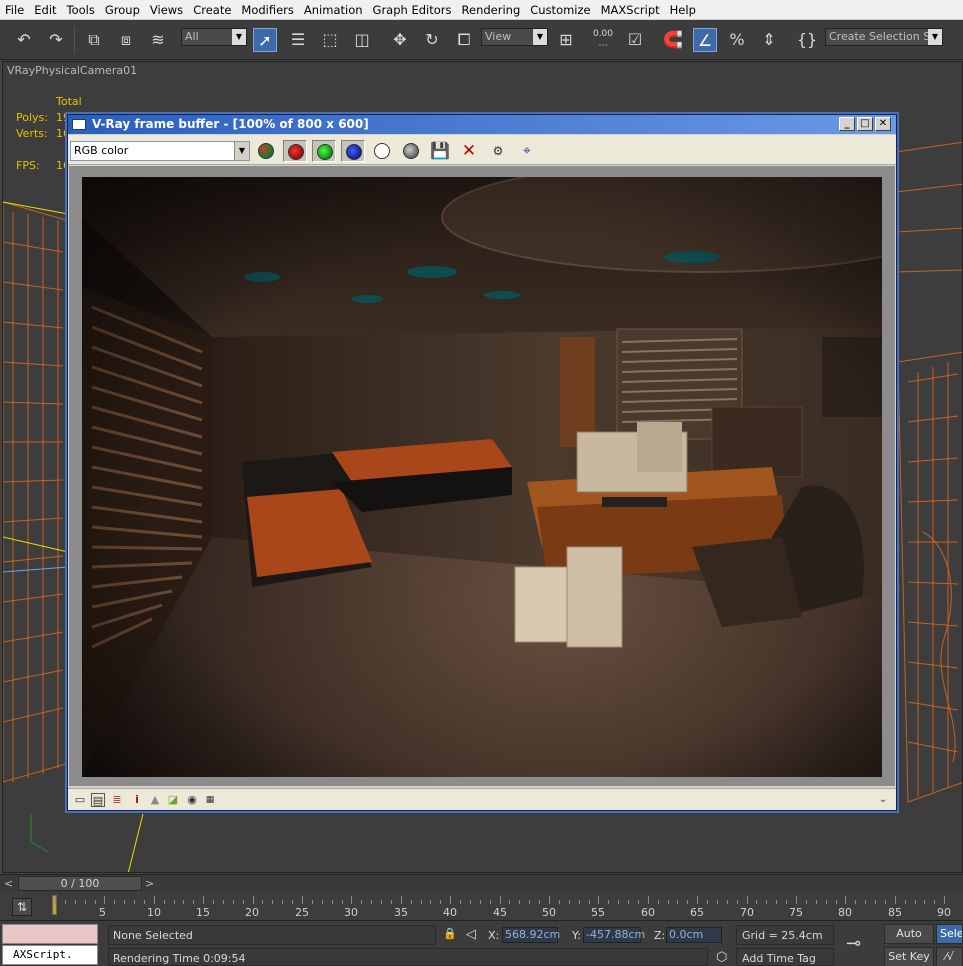 This screenshot has height=966, width=963. What do you see at coordinates (214, 37) in the screenshot?
I see `selection-filter-select: All ▼` at bounding box center [214, 37].